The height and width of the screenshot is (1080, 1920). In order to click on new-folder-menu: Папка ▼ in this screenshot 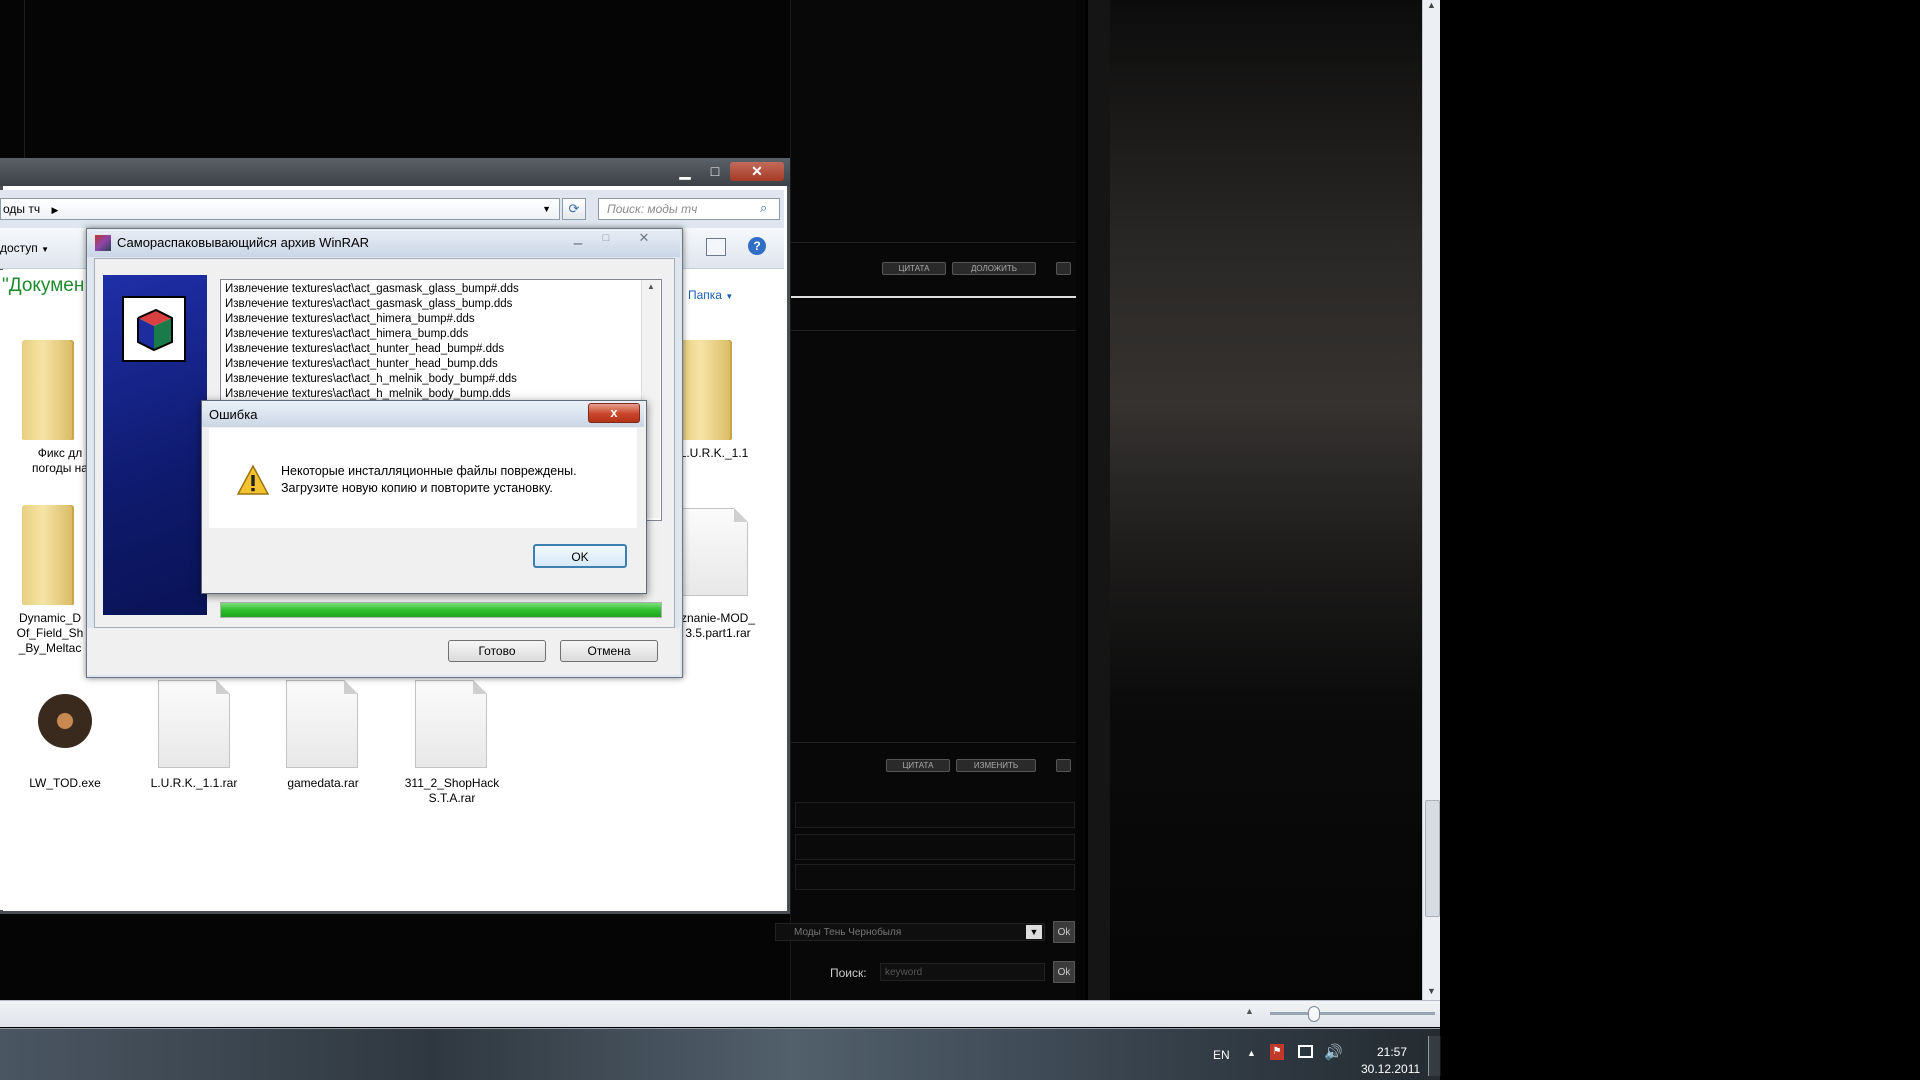, I will do `click(710, 295)`.